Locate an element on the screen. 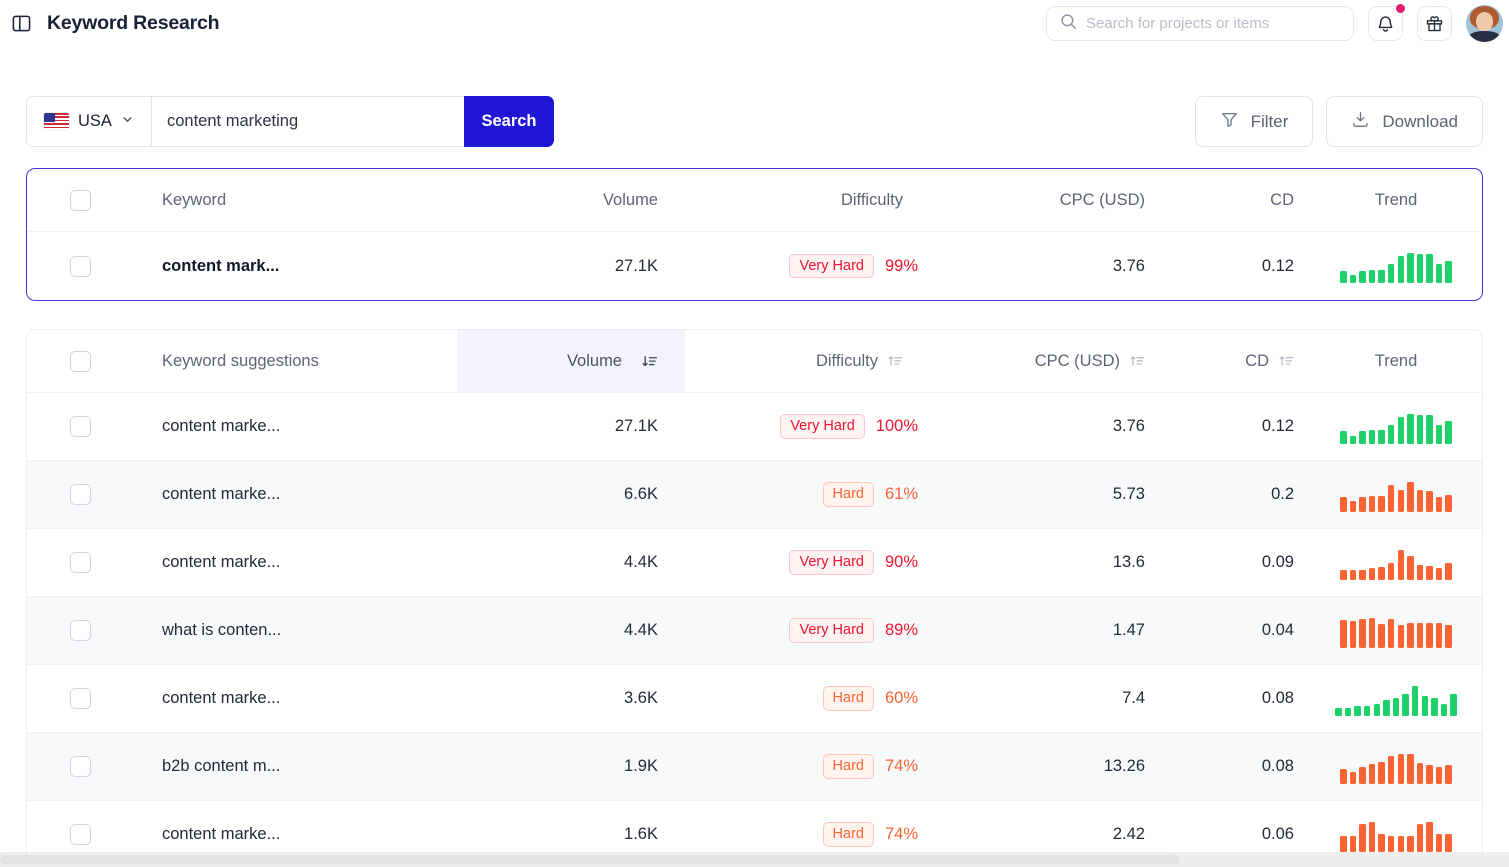 The image size is (1509, 867). us-flag-icon is located at coordinates (56, 121).